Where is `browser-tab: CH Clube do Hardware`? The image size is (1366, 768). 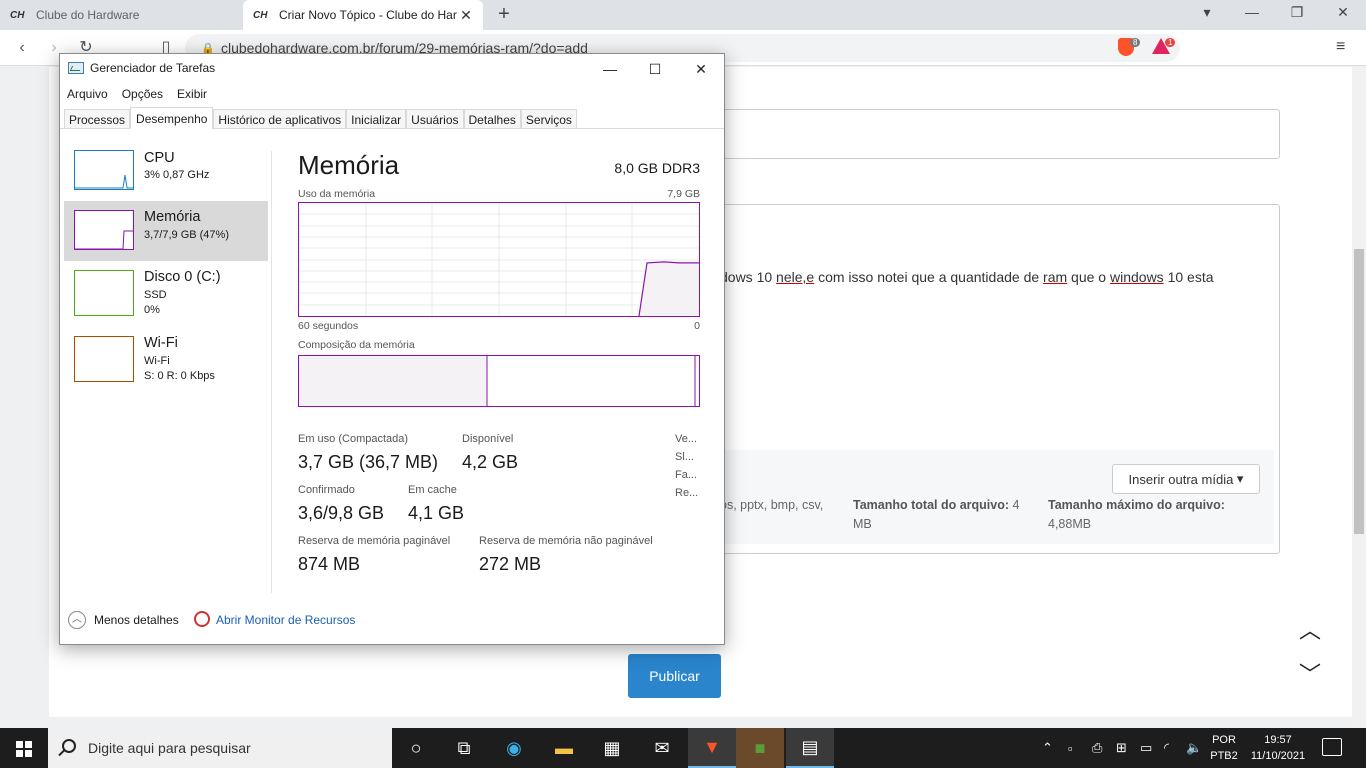 browser-tab: CH Clube do Hardware is located at coordinates (120, 15).